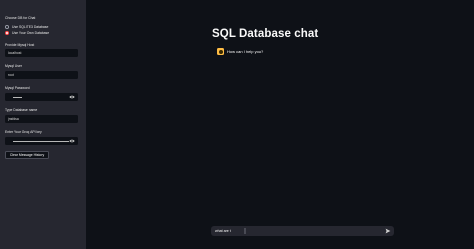  I want to click on radio-button-own-db, so click(7, 33).